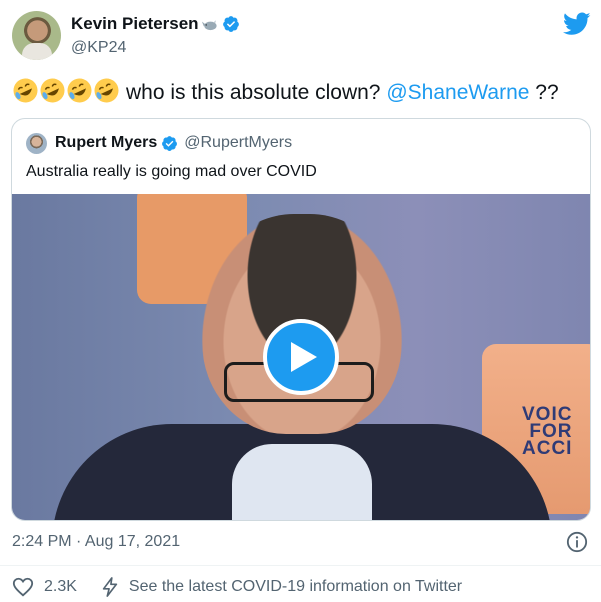 Image resolution: width=601 pixels, height=602 pixels. I want to click on footer-divider, so click(300, 565).